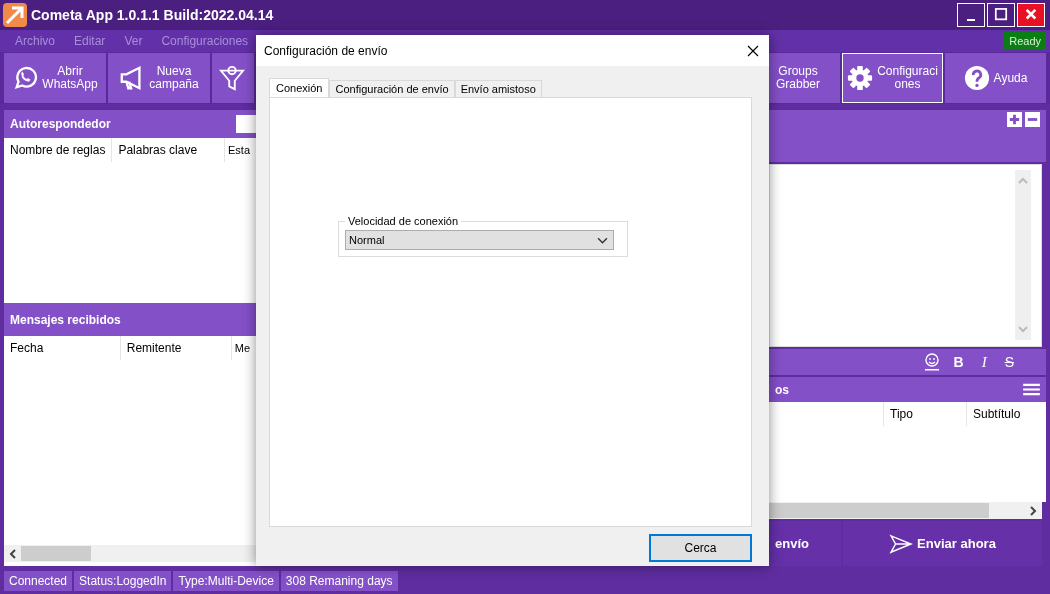 This screenshot has width=1050, height=594. What do you see at coordinates (60, 124) in the screenshot?
I see `panel-title: Autorespondedor` at bounding box center [60, 124].